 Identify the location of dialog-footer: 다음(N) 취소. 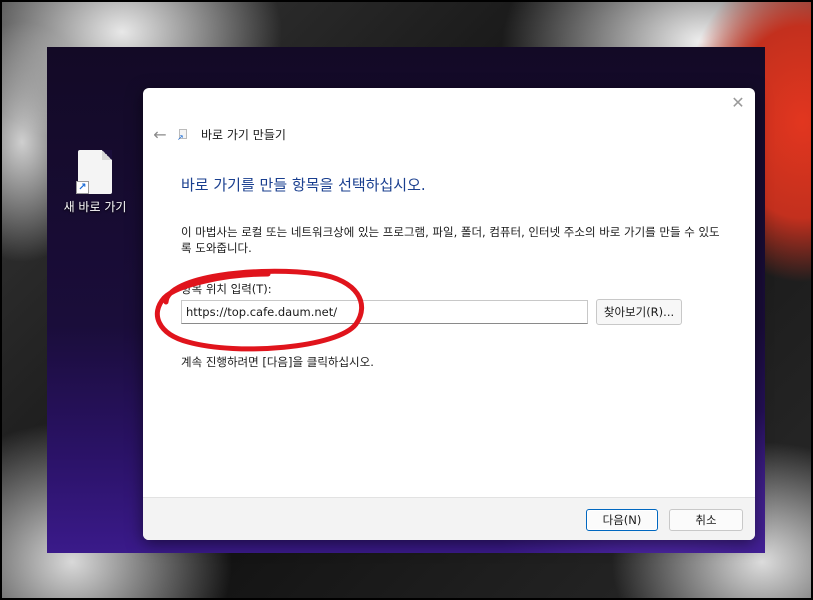
(449, 518).